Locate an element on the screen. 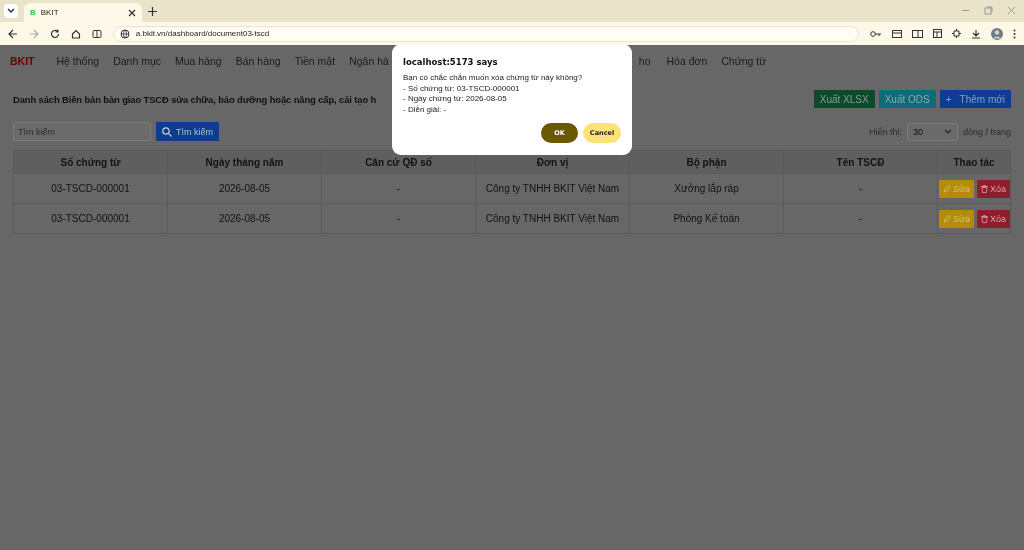 The height and width of the screenshot is (550, 1024). action-button: + Thêm mới is located at coordinates (975, 99).